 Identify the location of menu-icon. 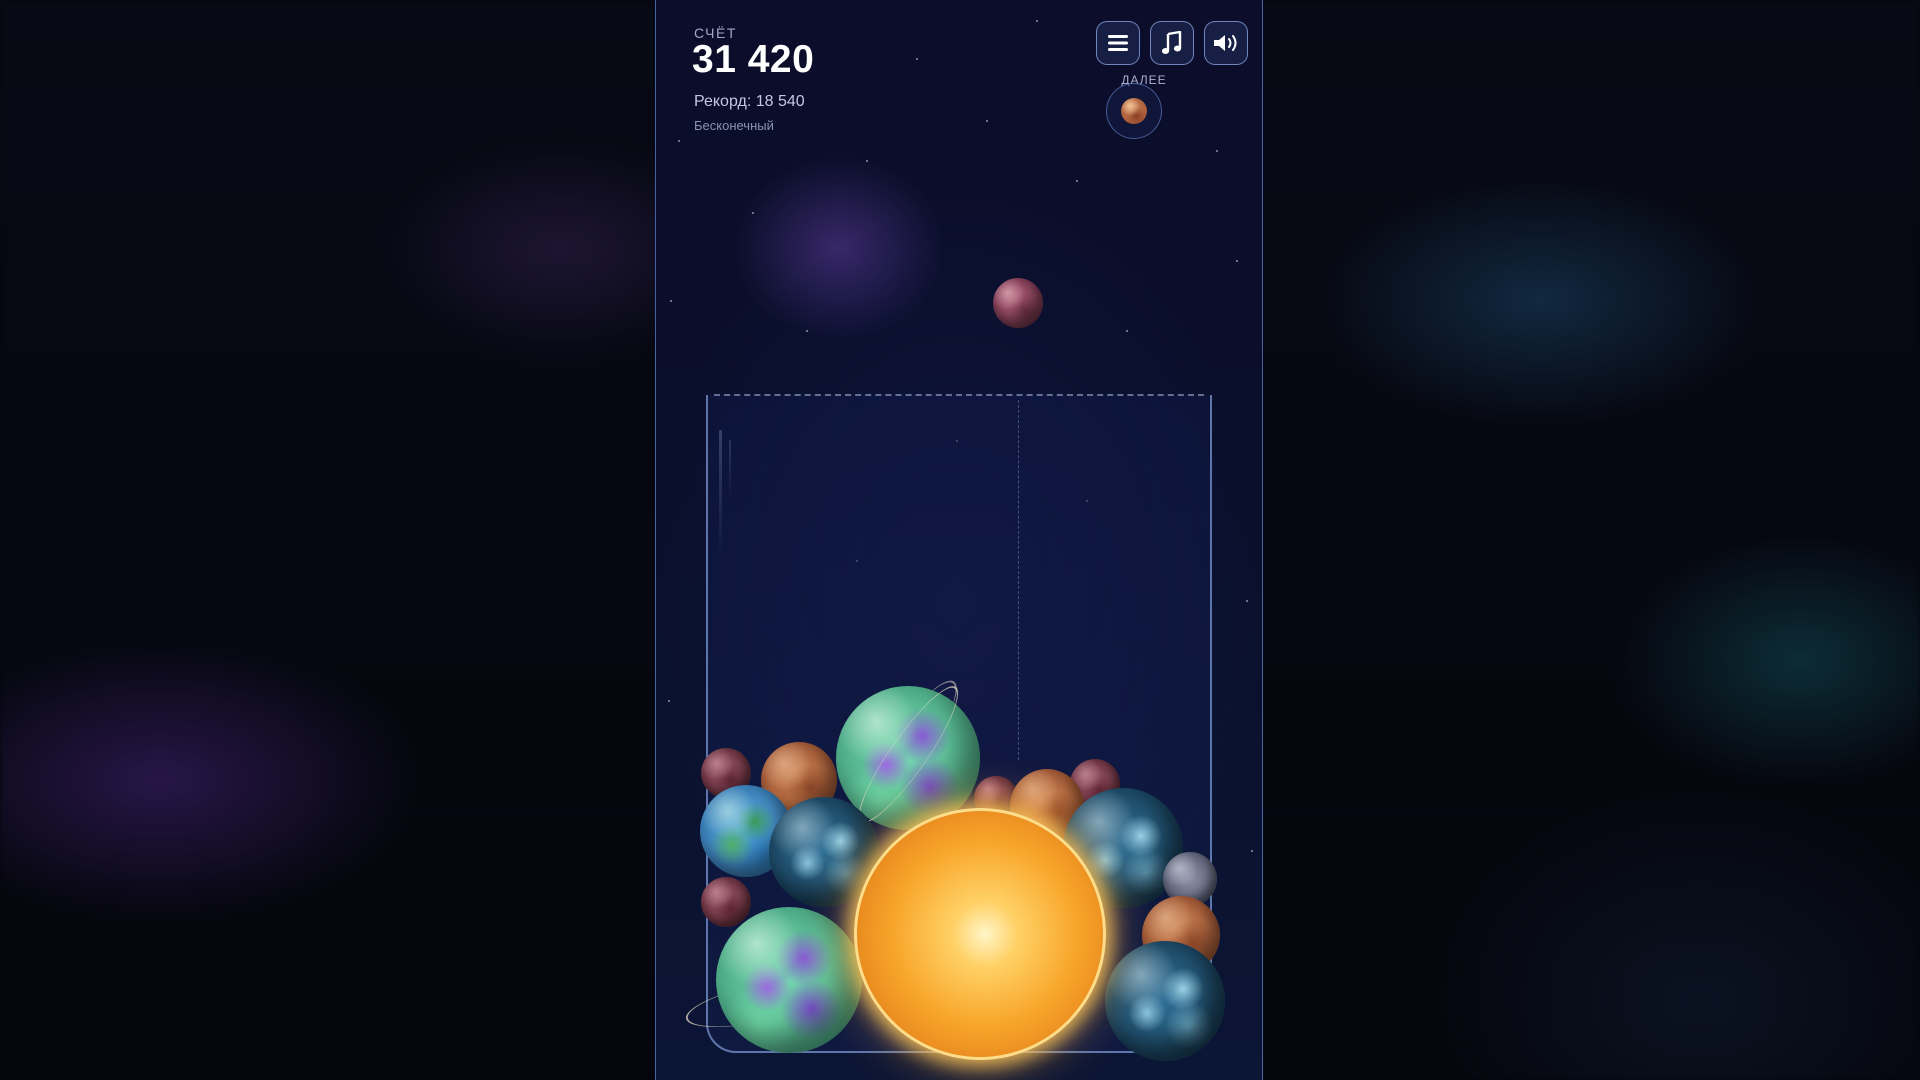
(1118, 43).